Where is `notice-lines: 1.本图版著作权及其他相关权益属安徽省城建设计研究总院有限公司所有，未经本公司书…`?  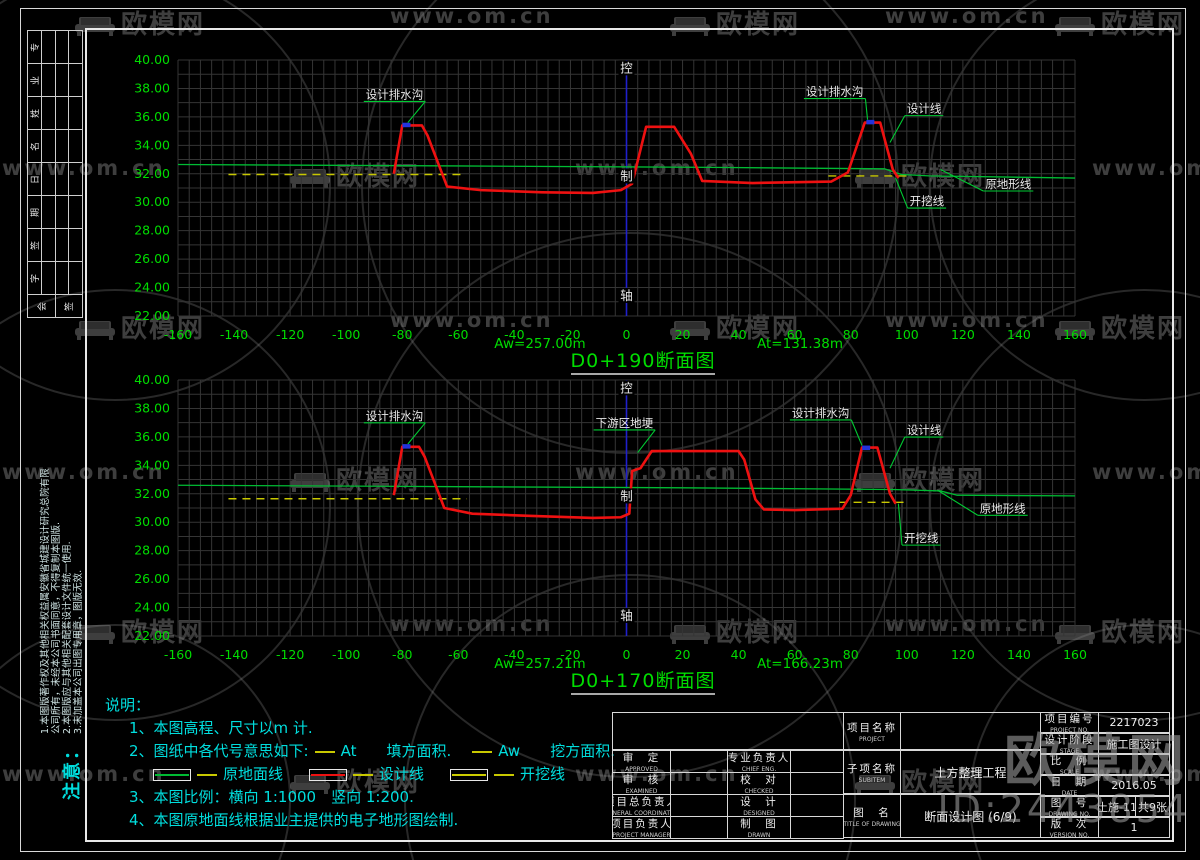
notice-lines: 1.本图版著作权及其他相关权益属安徽省城建设计研究总院有限公司所有，未经本公司书… is located at coordinates (62, 599).